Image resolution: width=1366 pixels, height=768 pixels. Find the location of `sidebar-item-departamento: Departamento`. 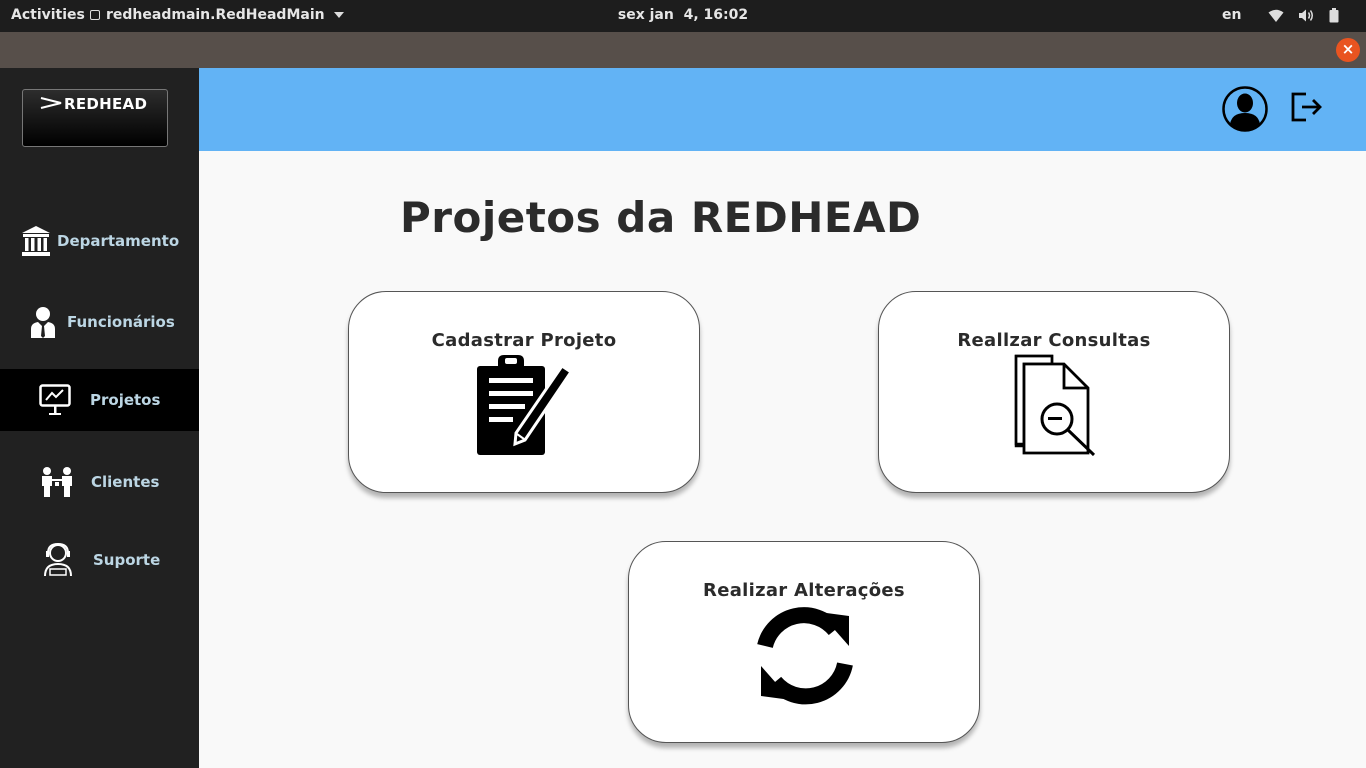

sidebar-item-departamento: Departamento is located at coordinates (99, 241).